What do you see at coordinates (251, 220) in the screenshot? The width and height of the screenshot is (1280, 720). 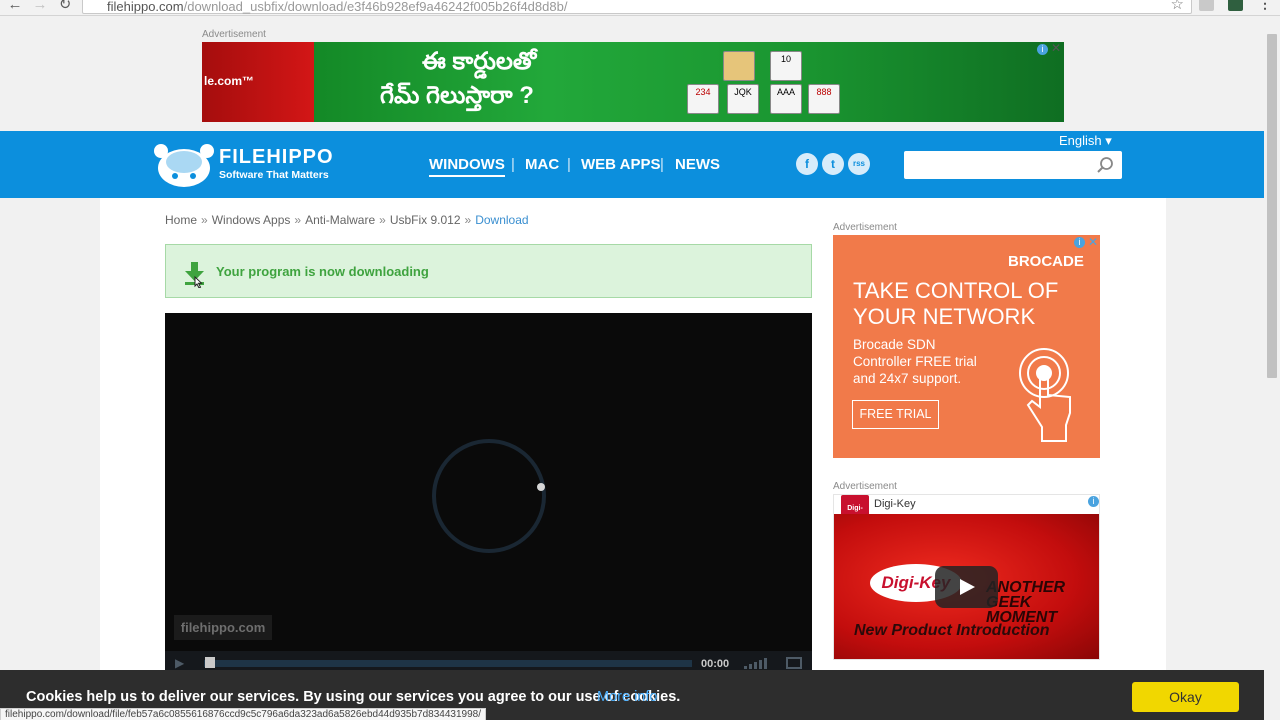 I see `breadcrumb-windows-apps: Windows Apps` at bounding box center [251, 220].